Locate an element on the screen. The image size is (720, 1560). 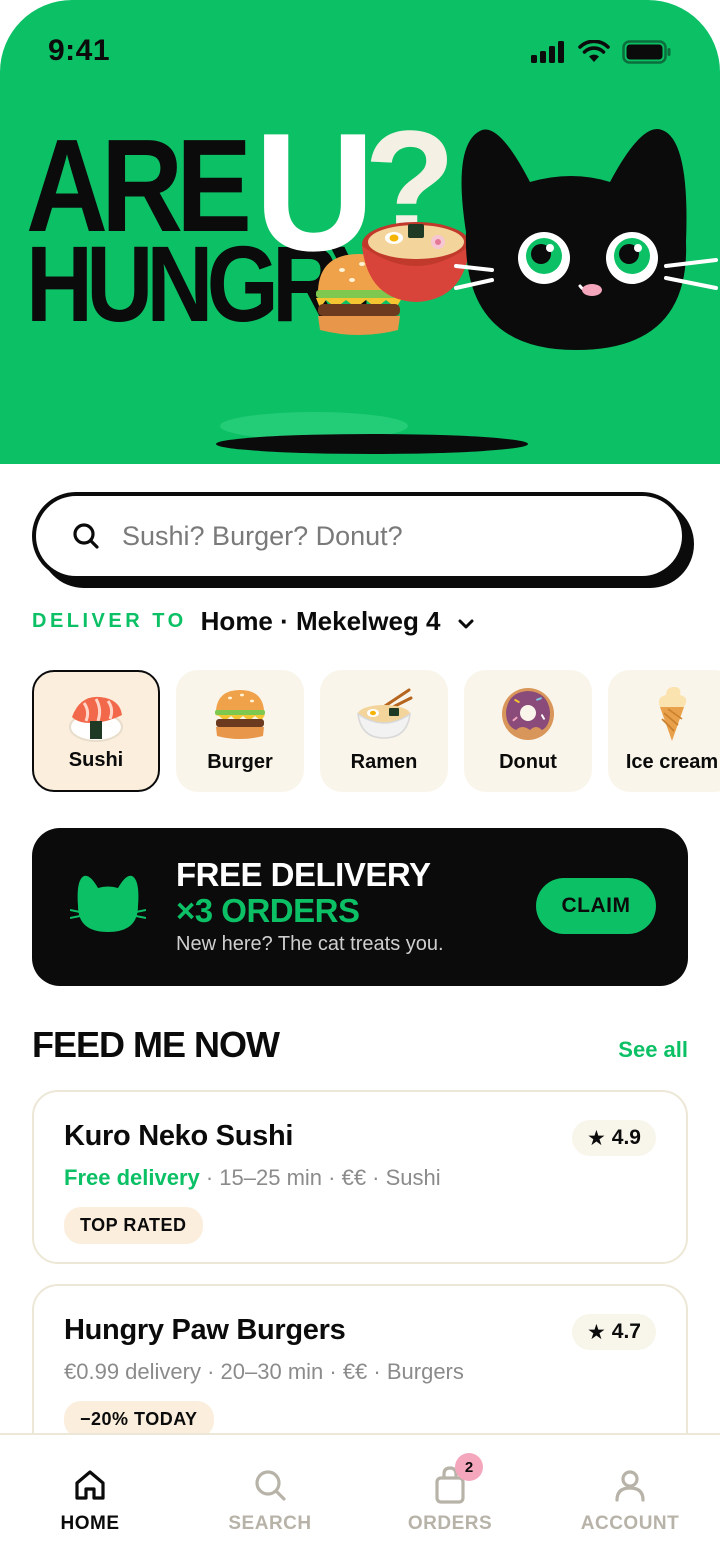
rating-badge: ★ 4.7 is located at coordinates (613, 1332).